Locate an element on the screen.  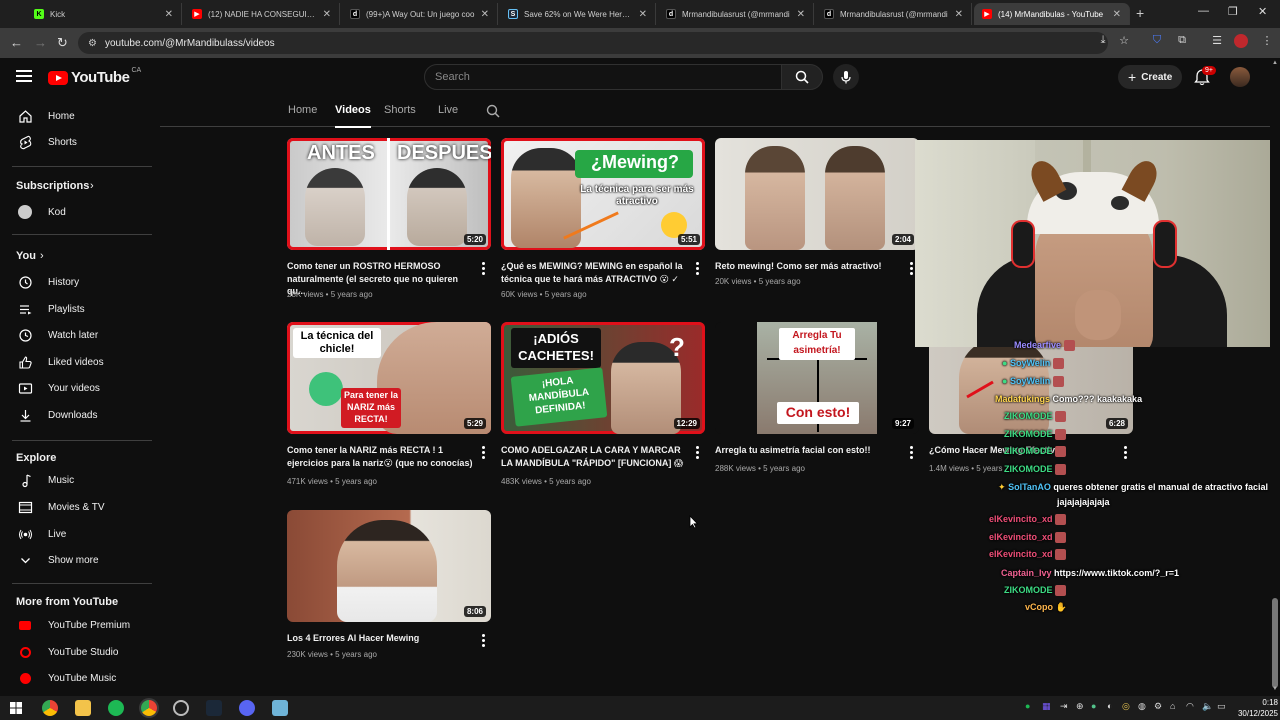
spotify-icon is located at coordinates (116, 708).